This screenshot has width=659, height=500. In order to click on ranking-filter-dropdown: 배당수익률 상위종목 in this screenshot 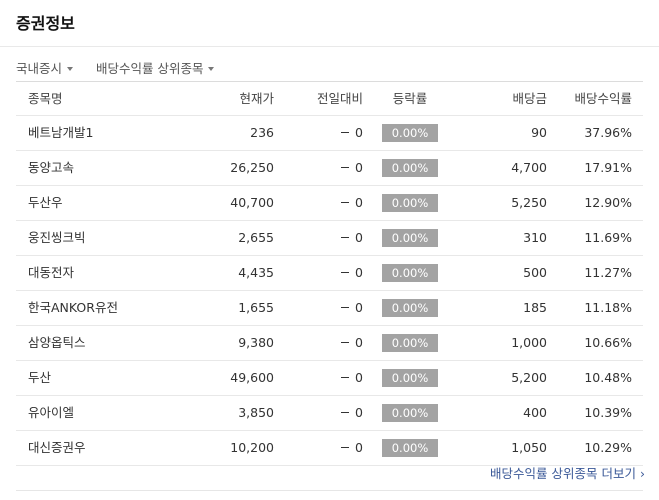, I will do `click(155, 67)`.